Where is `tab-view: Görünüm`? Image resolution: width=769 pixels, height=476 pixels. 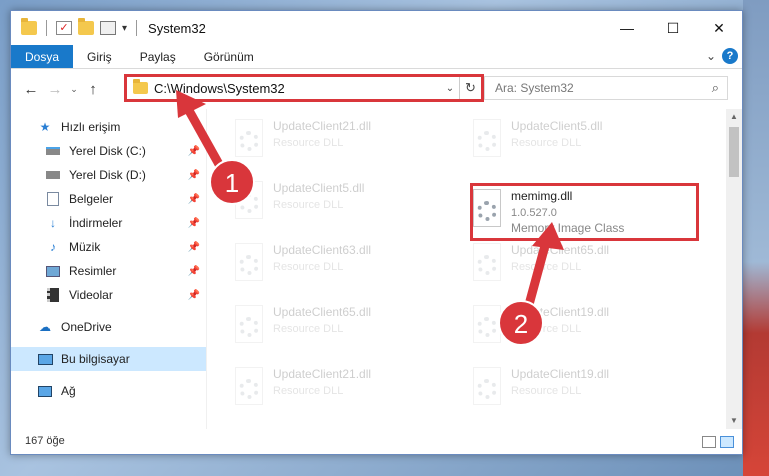
tab-view: Görünüm is located at coordinates (229, 56).